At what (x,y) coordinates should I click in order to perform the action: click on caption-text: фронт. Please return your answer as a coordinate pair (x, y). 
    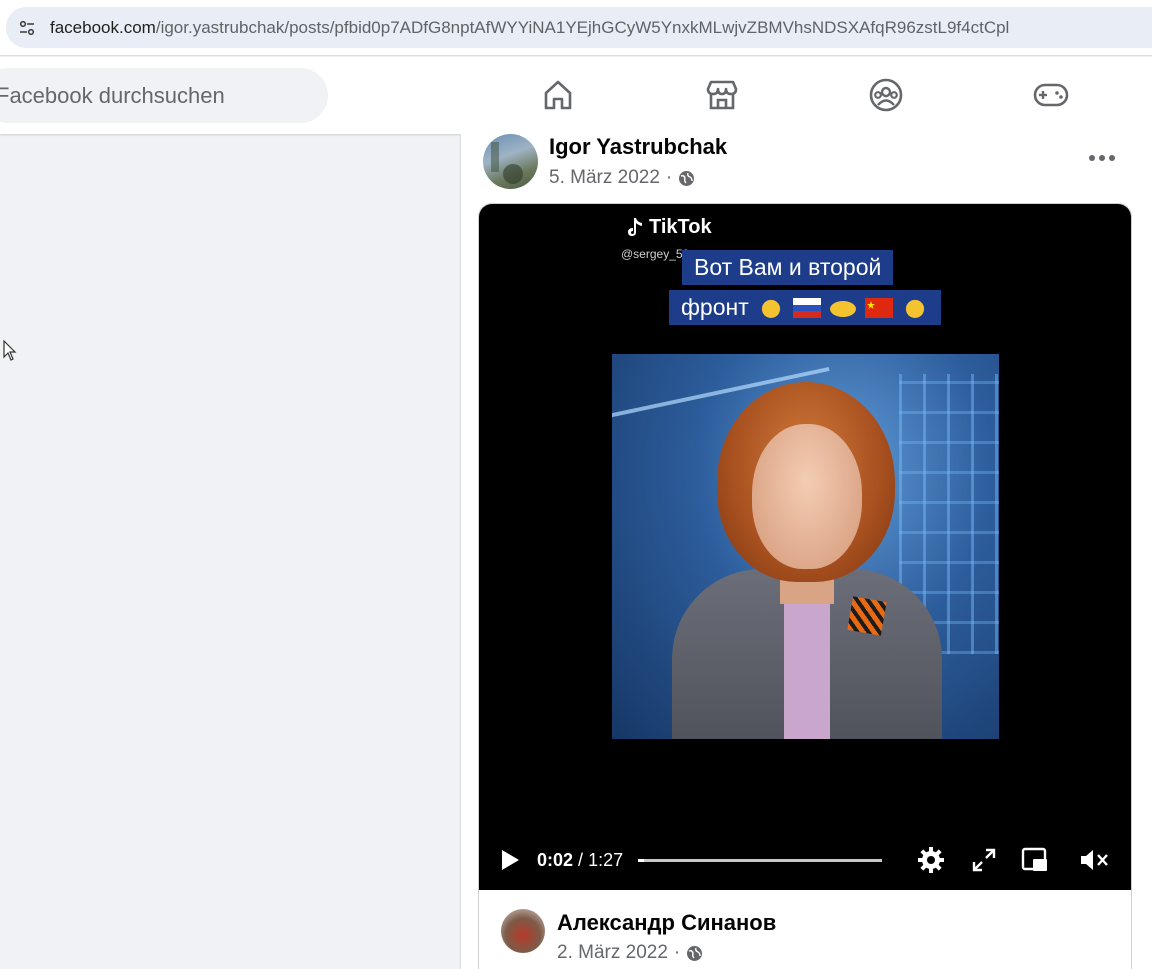
    Looking at the image, I should click on (715, 307).